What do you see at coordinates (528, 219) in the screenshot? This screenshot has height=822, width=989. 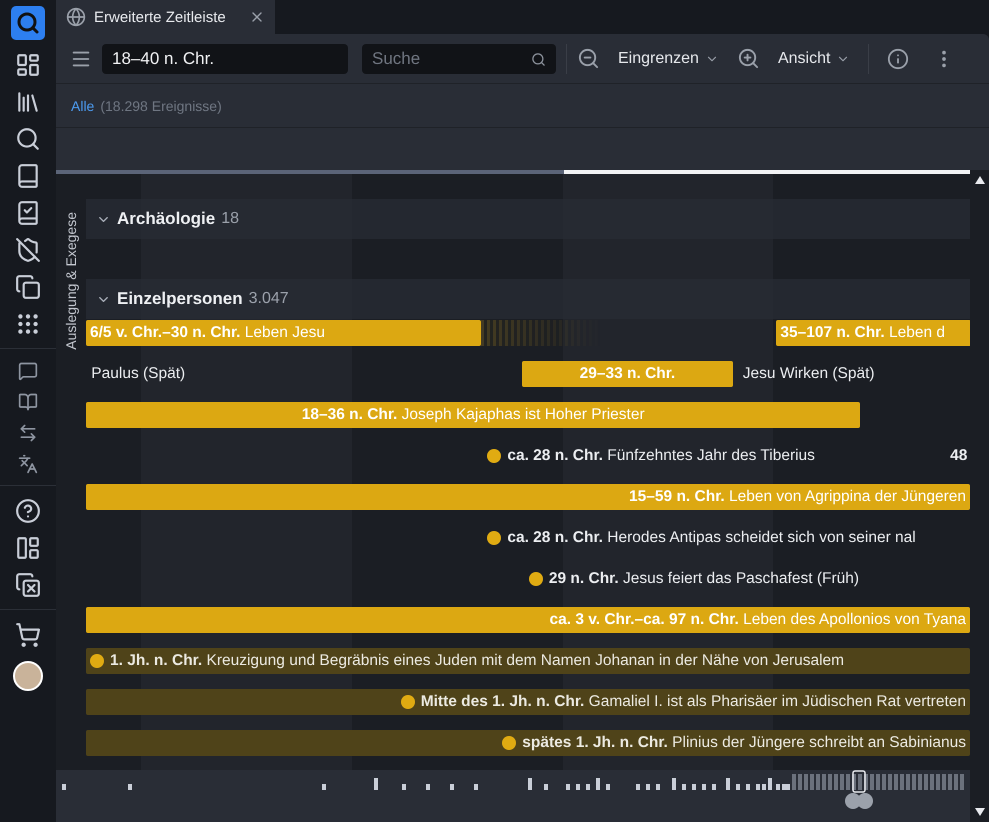 I see `group-header: Archäologie 18` at bounding box center [528, 219].